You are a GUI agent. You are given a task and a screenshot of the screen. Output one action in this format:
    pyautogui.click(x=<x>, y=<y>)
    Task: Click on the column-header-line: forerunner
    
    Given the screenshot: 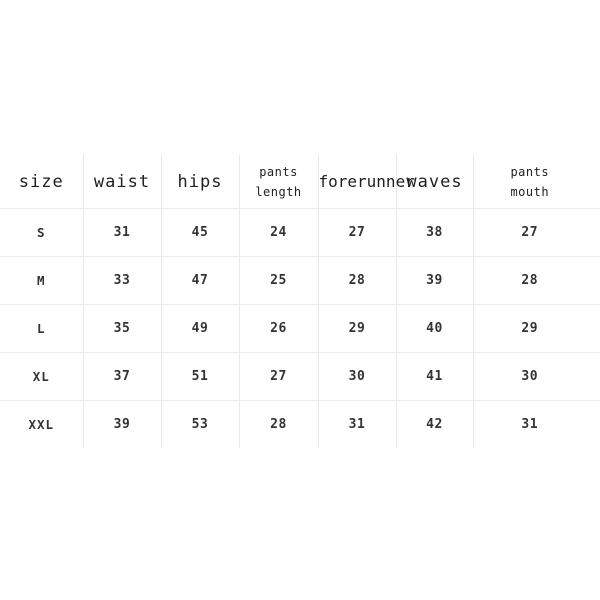 What is the action you would take?
    pyautogui.click(x=366, y=181)
    